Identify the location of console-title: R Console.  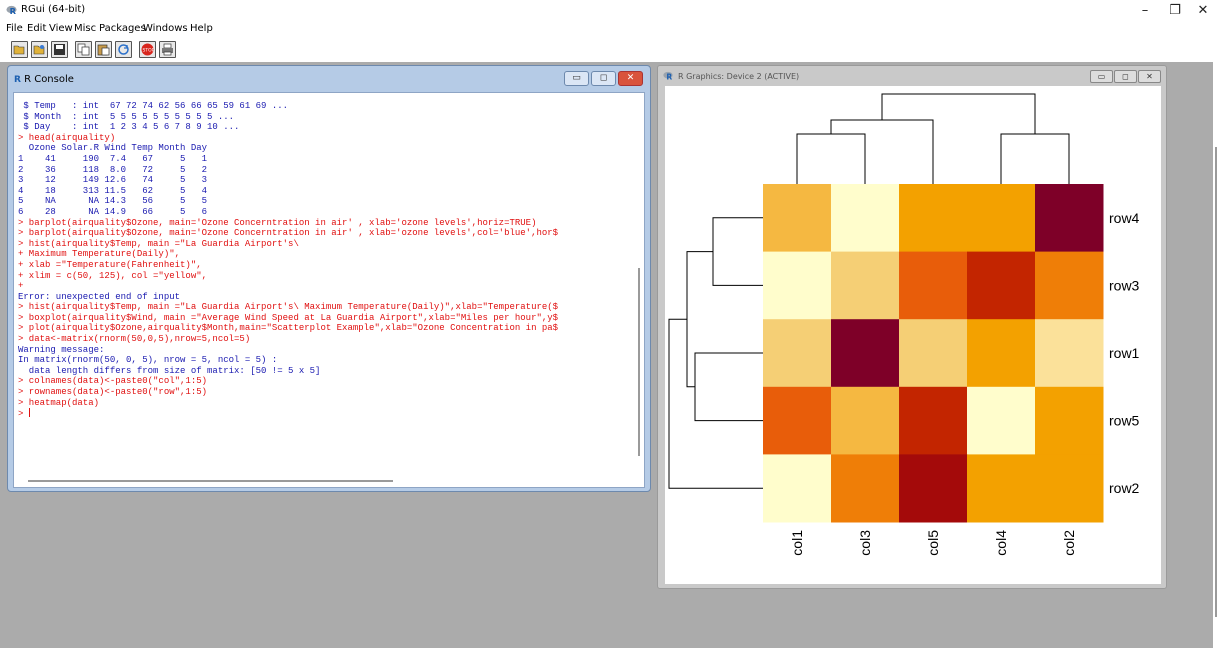
(49, 79).